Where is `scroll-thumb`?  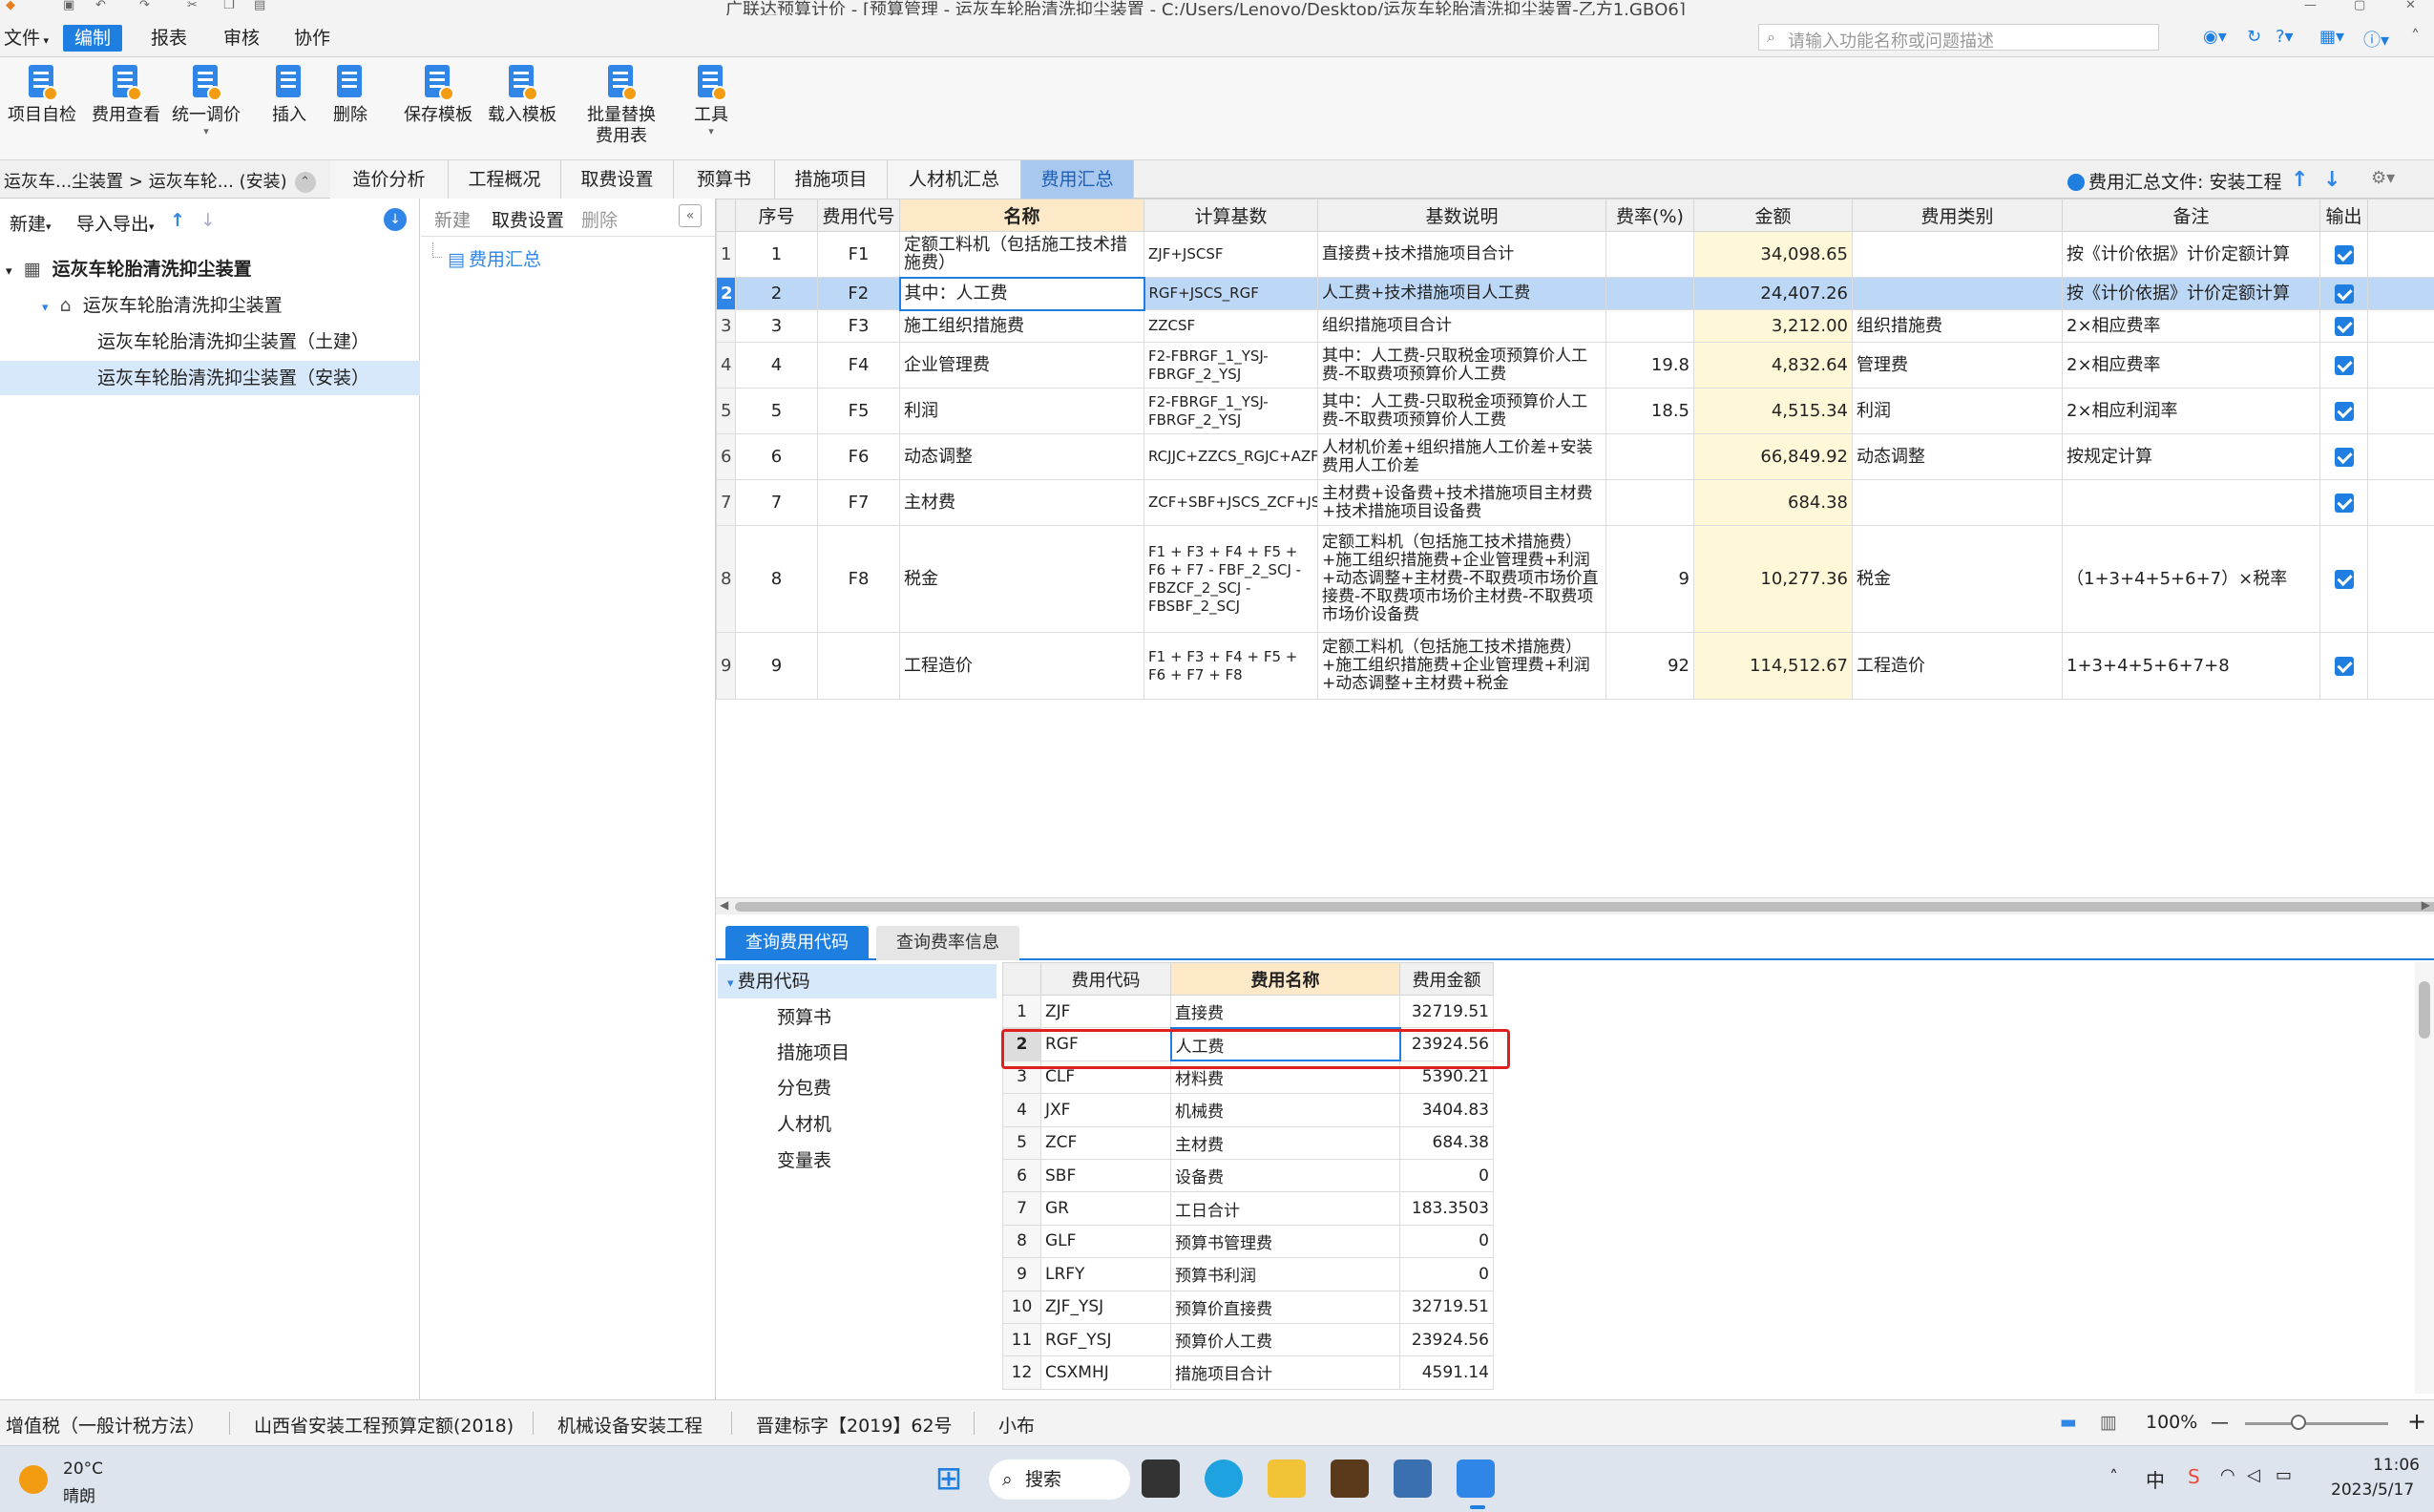
scroll-thumb is located at coordinates (2424, 1010).